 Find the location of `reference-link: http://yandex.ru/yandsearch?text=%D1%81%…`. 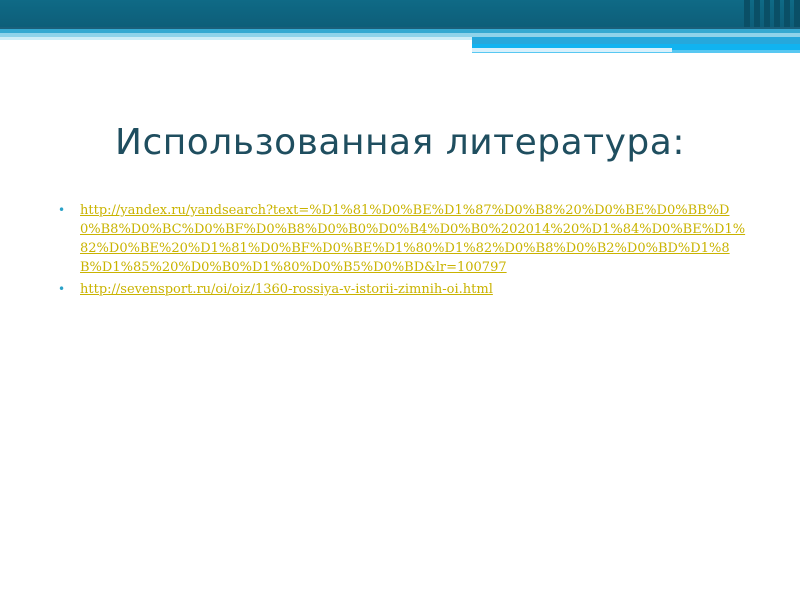

reference-link: http://yandex.ru/yandsearch?text=%D1%81%… is located at coordinates (412, 239).